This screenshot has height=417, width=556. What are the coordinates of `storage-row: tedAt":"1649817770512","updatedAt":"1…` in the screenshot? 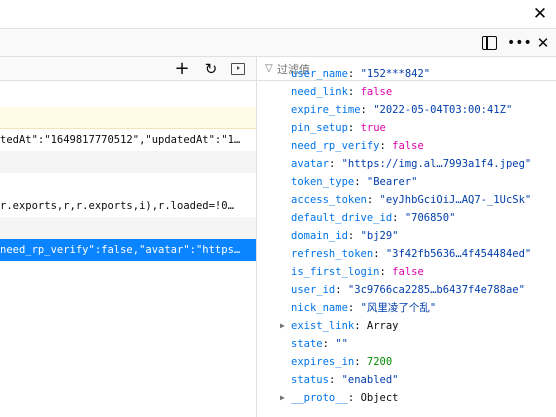 It's located at (128, 140).